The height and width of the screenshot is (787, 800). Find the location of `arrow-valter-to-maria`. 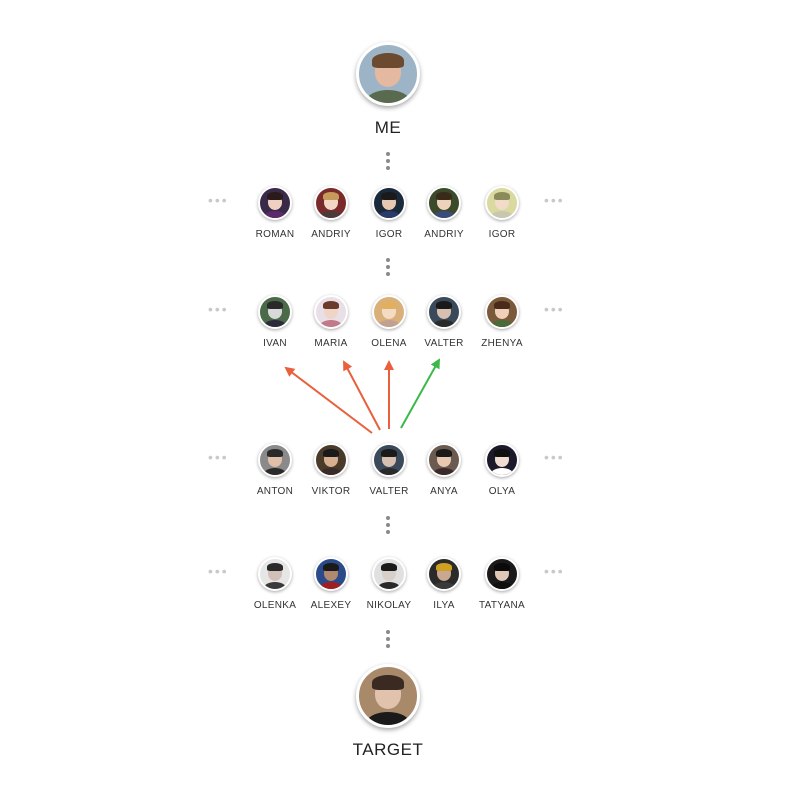

arrow-valter-to-maria is located at coordinates (362, 395).